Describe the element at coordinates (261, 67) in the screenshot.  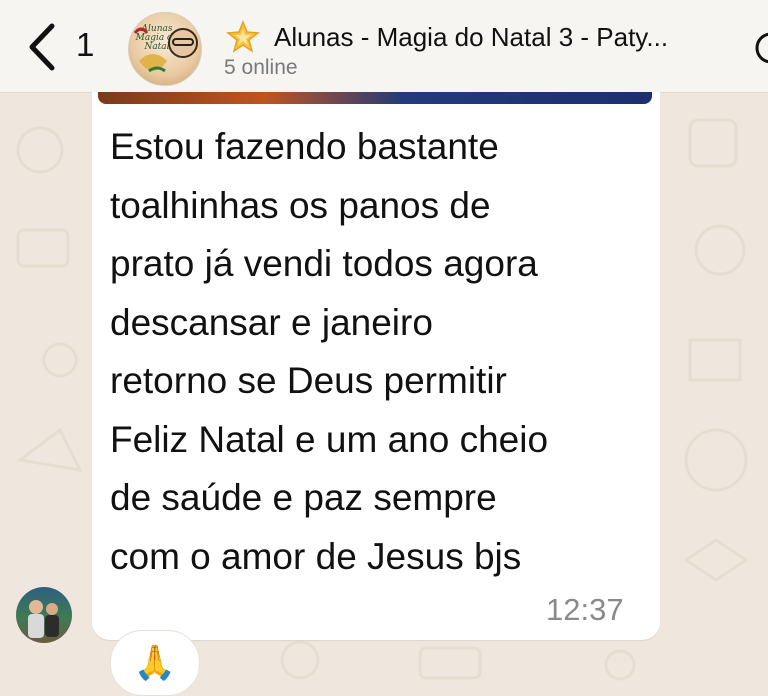
I see `online-status: 5 online` at that location.